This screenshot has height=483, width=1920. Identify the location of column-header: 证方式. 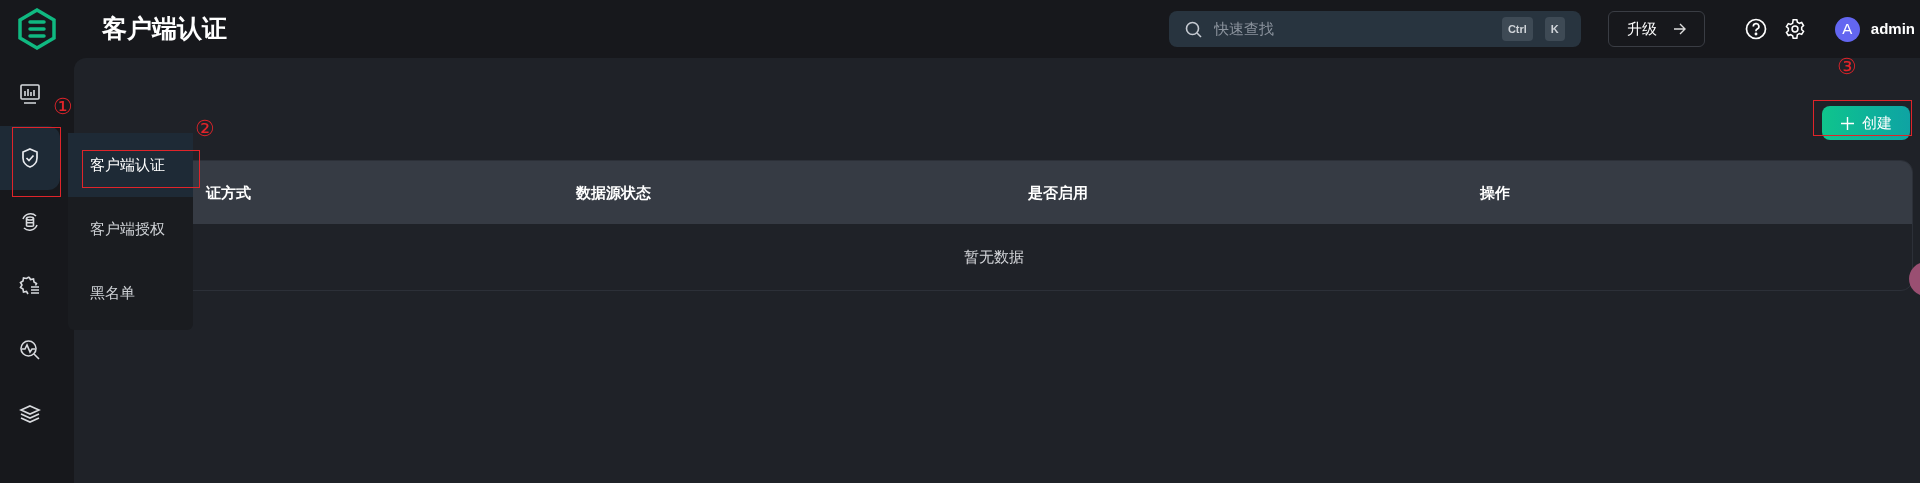
(228, 192).